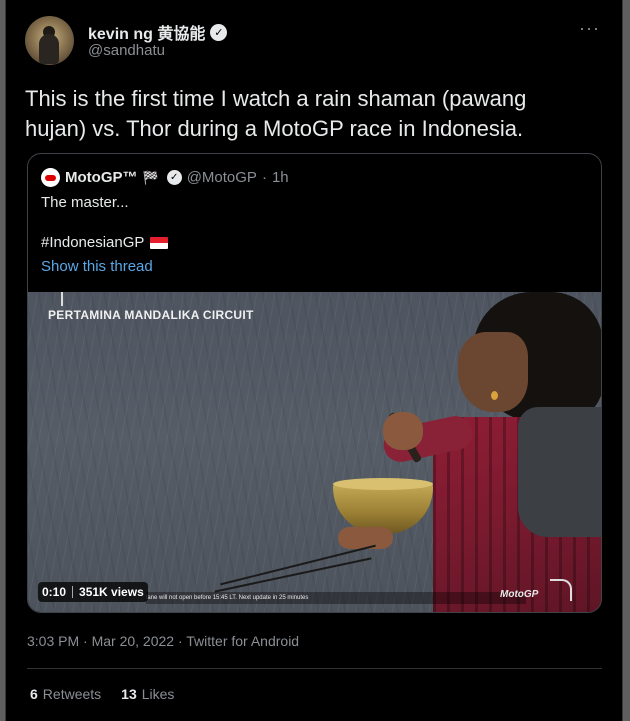 This screenshot has width=630, height=721. Describe the element at coordinates (559, 472) in the screenshot. I see `scarf-shape` at that location.